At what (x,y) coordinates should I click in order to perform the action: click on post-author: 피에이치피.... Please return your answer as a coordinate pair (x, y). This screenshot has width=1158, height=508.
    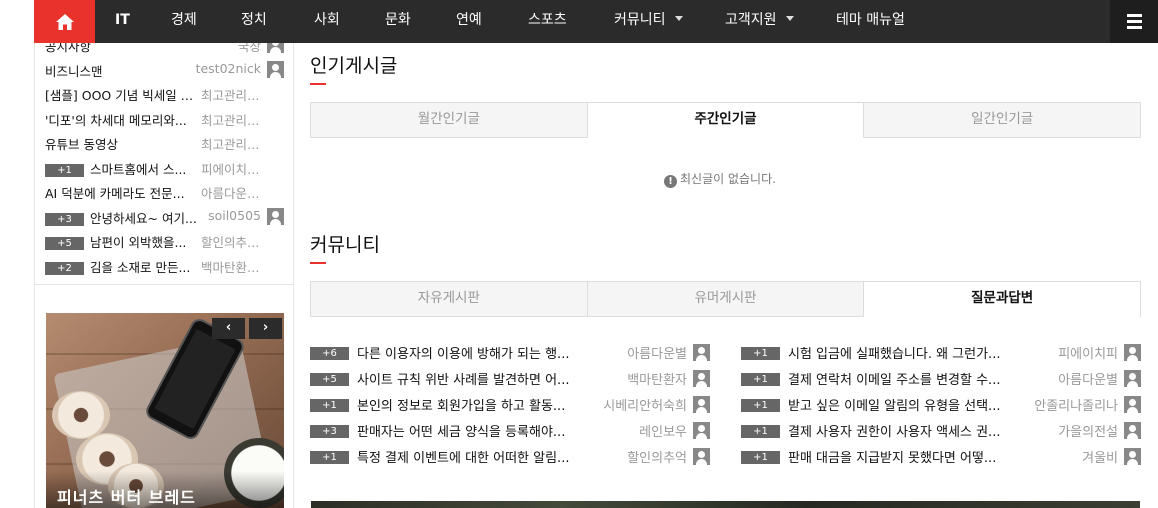
    Looking at the image, I should click on (232, 169).